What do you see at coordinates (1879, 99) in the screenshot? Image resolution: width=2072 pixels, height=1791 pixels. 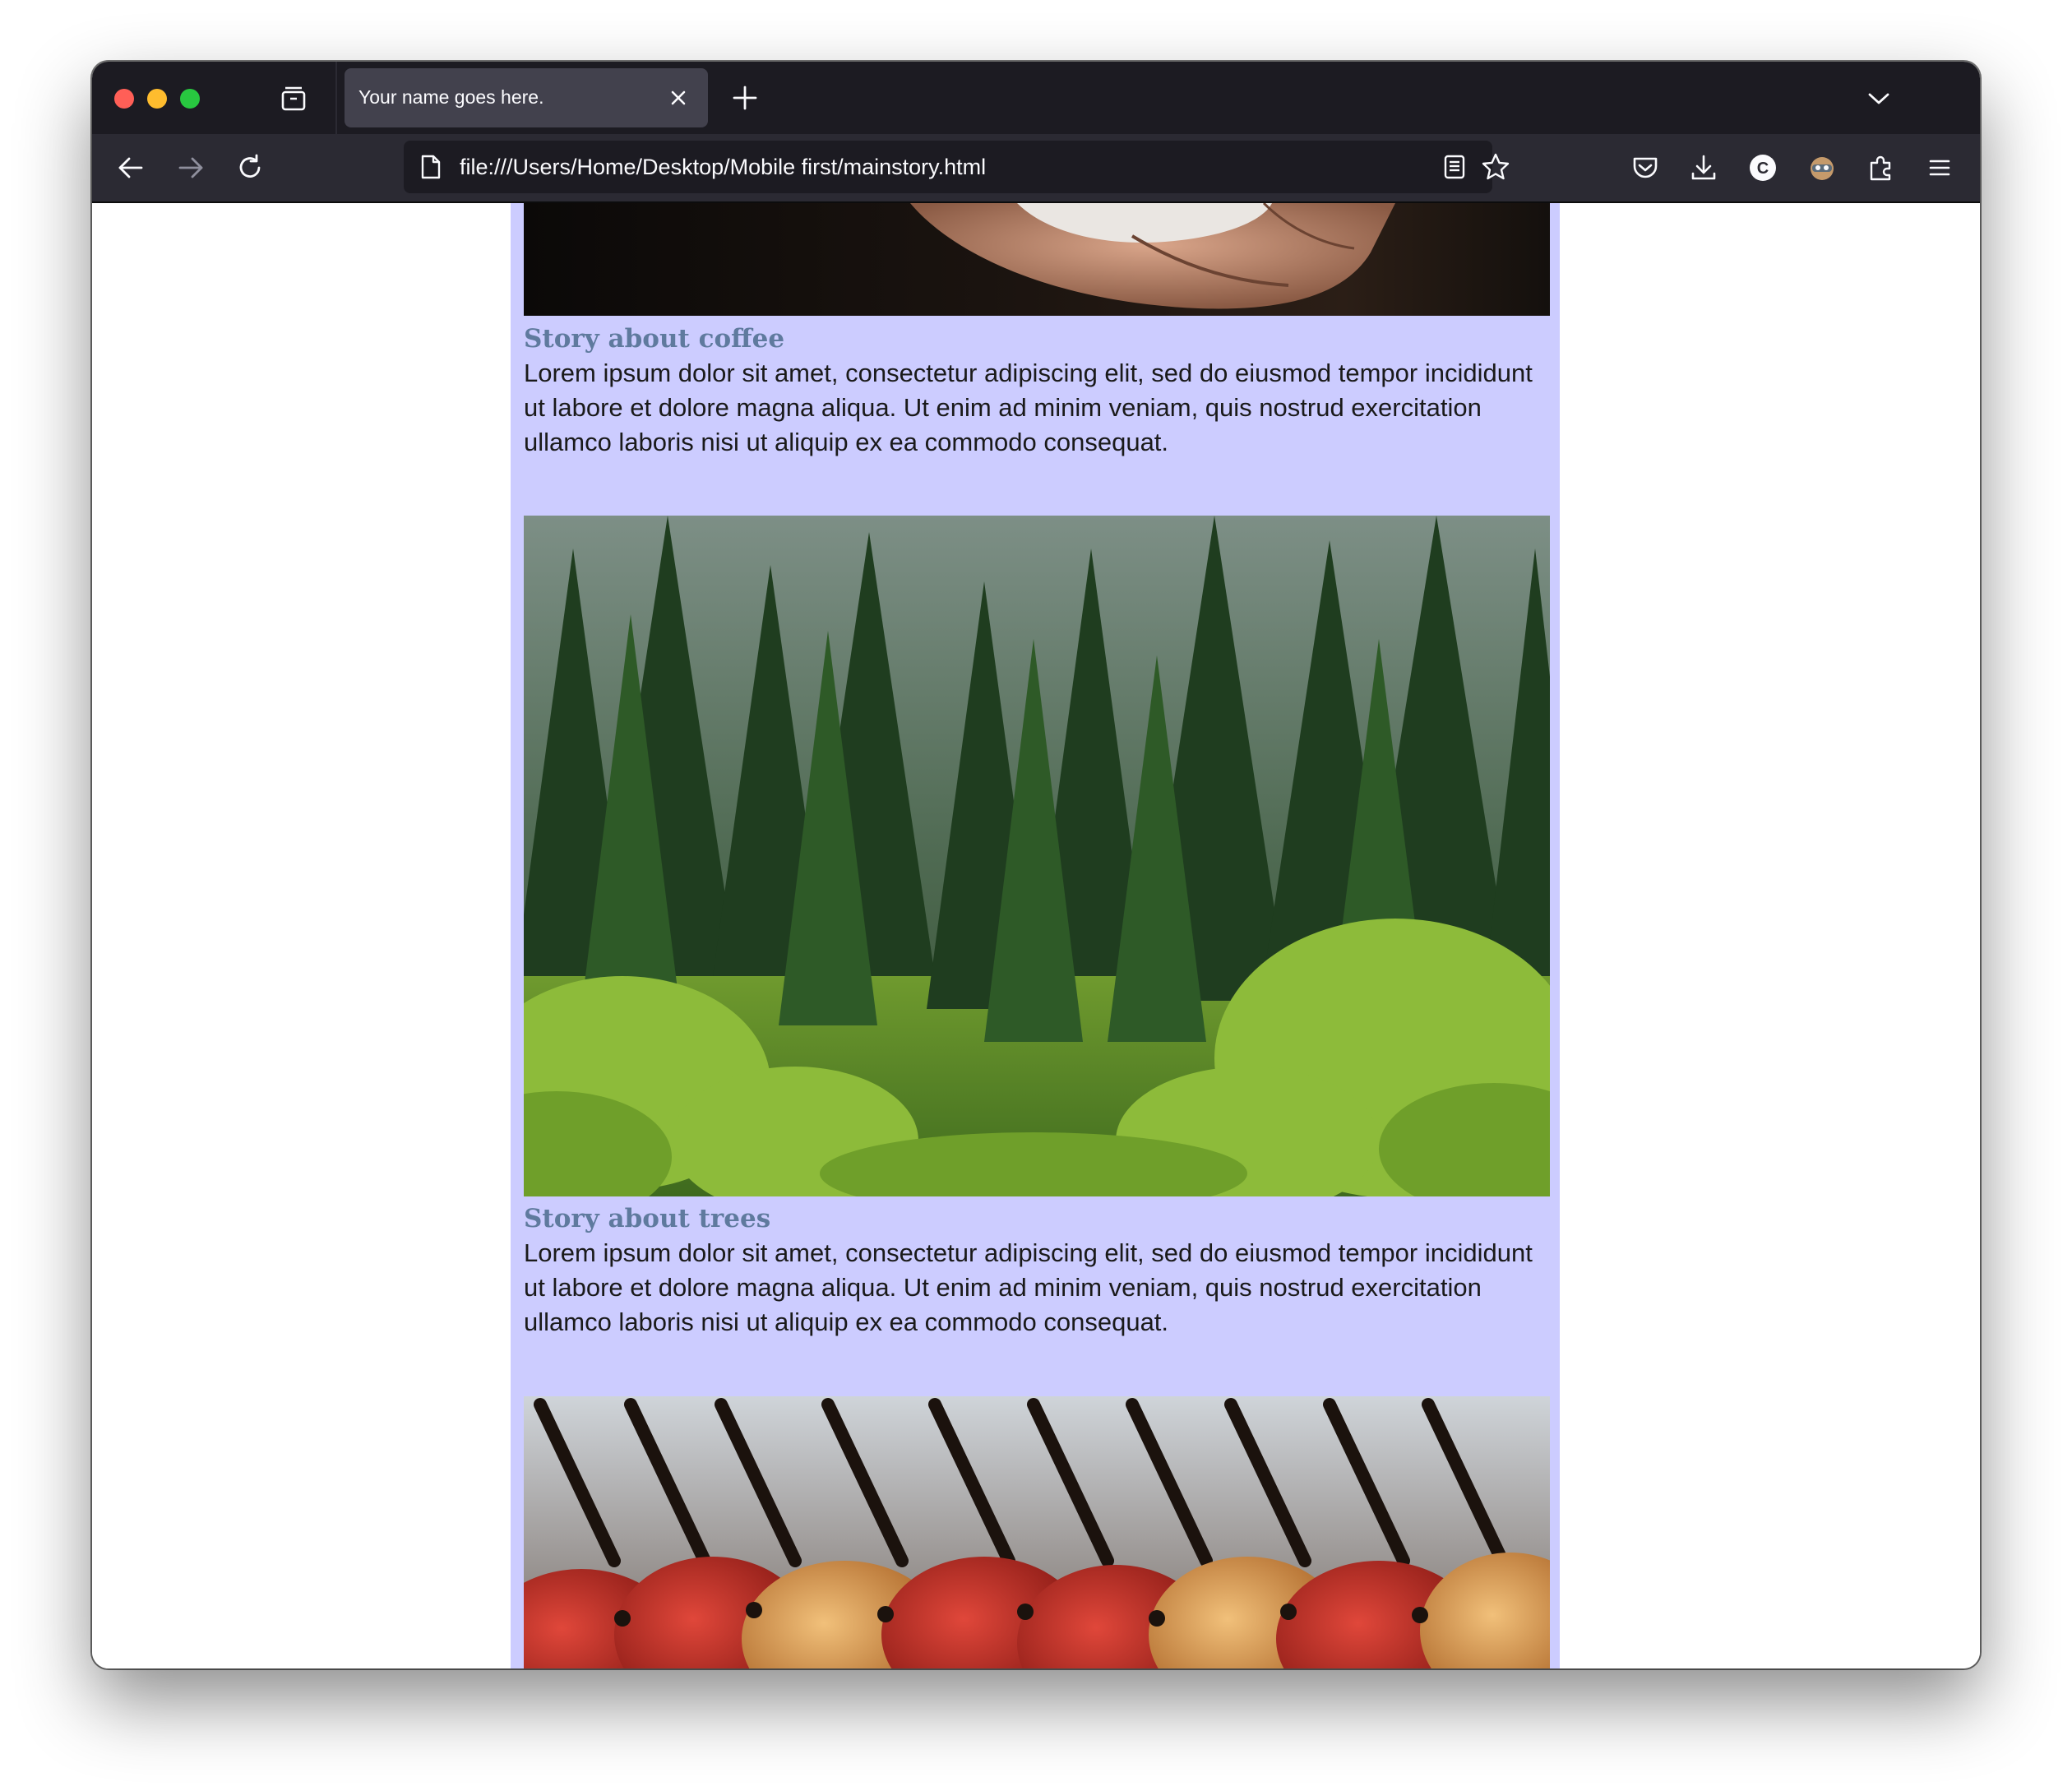 I see `chevron-down-icon` at bounding box center [1879, 99].